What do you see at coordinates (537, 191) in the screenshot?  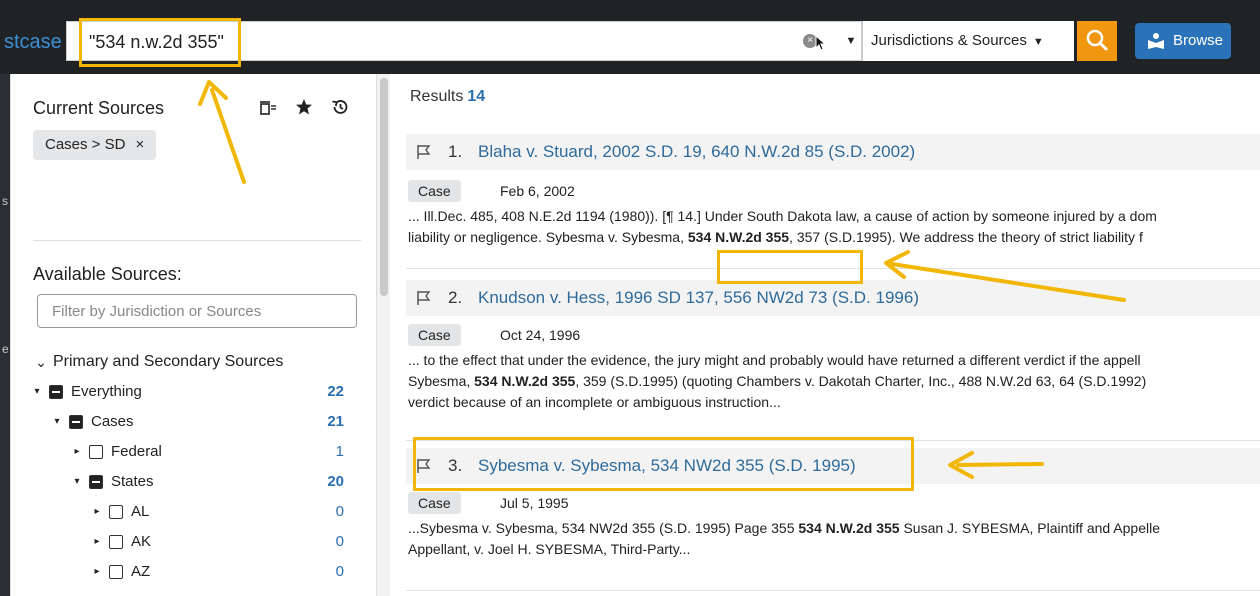 I see `result-date: Feb 6, 2002` at bounding box center [537, 191].